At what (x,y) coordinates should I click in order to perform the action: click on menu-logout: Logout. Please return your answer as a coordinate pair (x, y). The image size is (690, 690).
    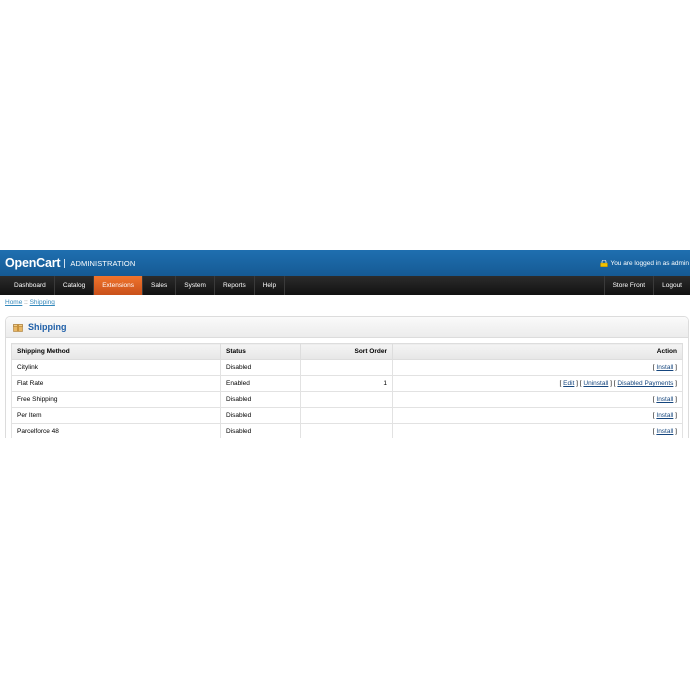
    Looking at the image, I should click on (671, 285).